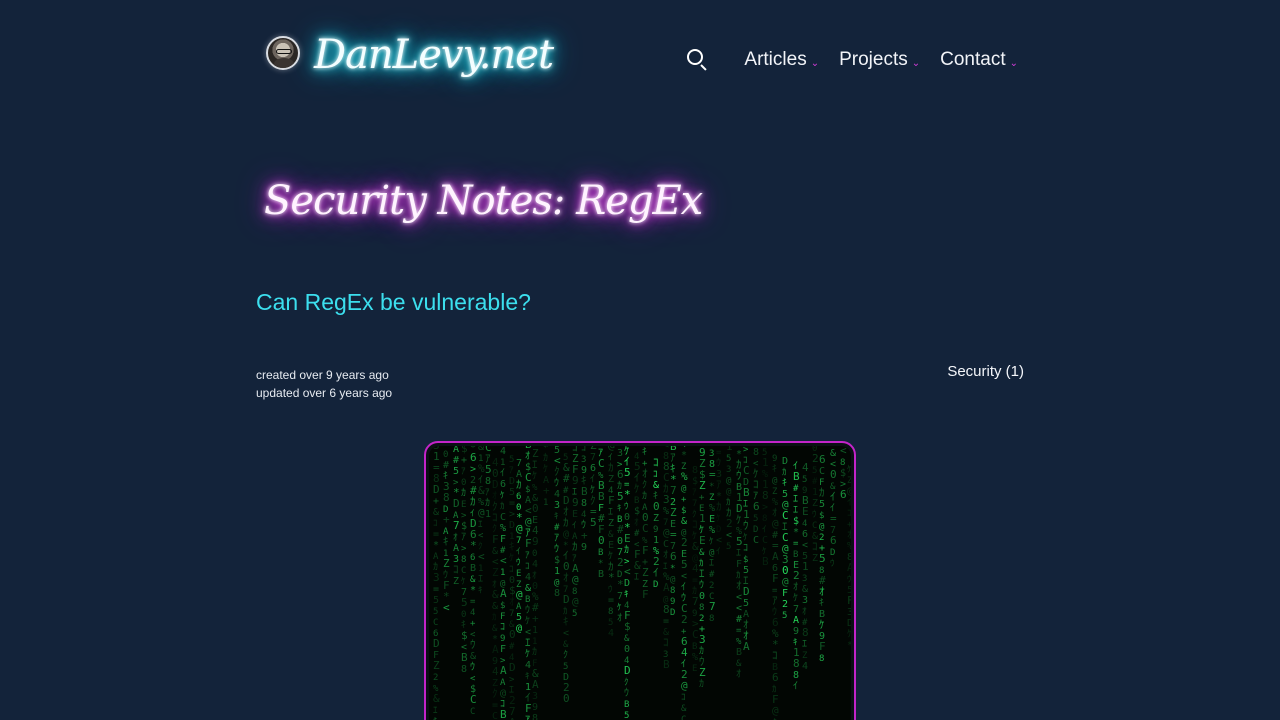  What do you see at coordinates (973, 59) in the screenshot?
I see `nav-item-label: Contact` at bounding box center [973, 59].